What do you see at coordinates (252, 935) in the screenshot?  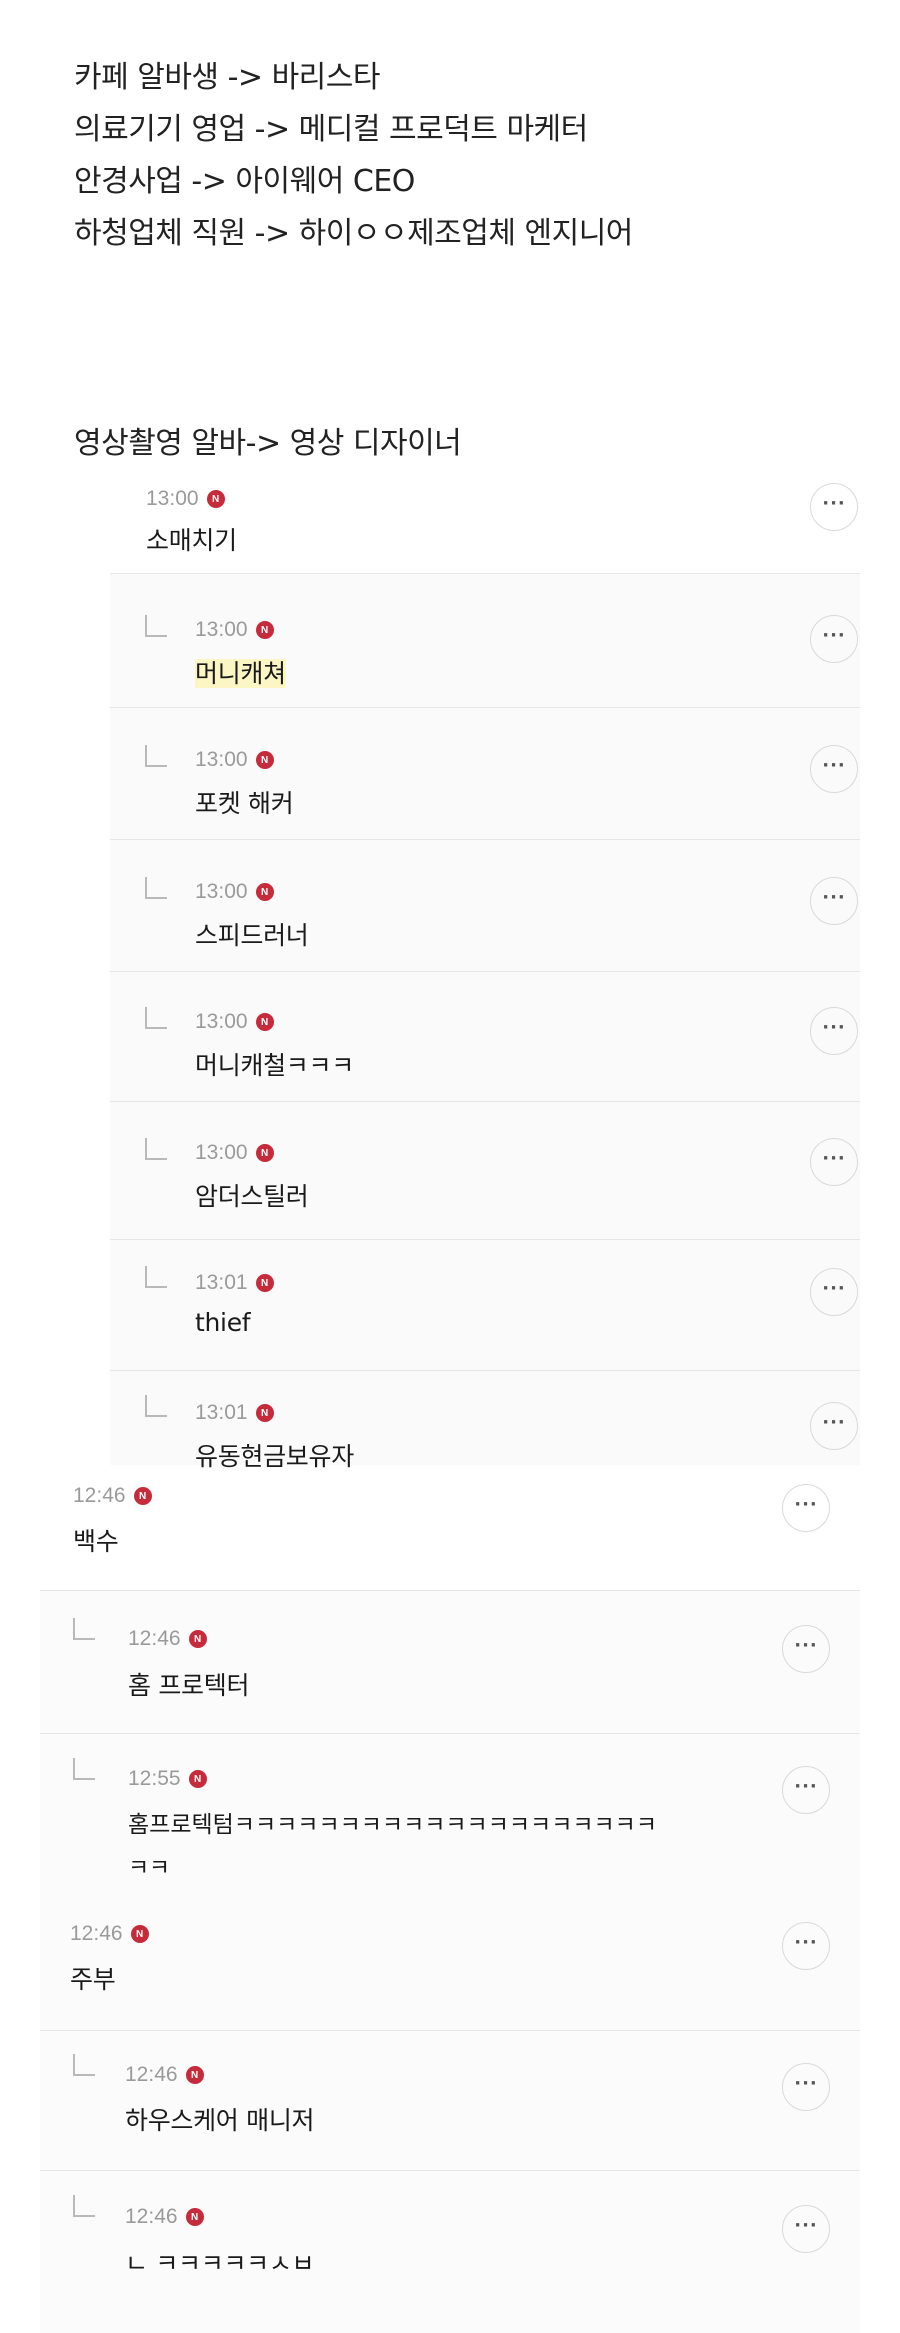 I see `comment-text: 스피드러너` at bounding box center [252, 935].